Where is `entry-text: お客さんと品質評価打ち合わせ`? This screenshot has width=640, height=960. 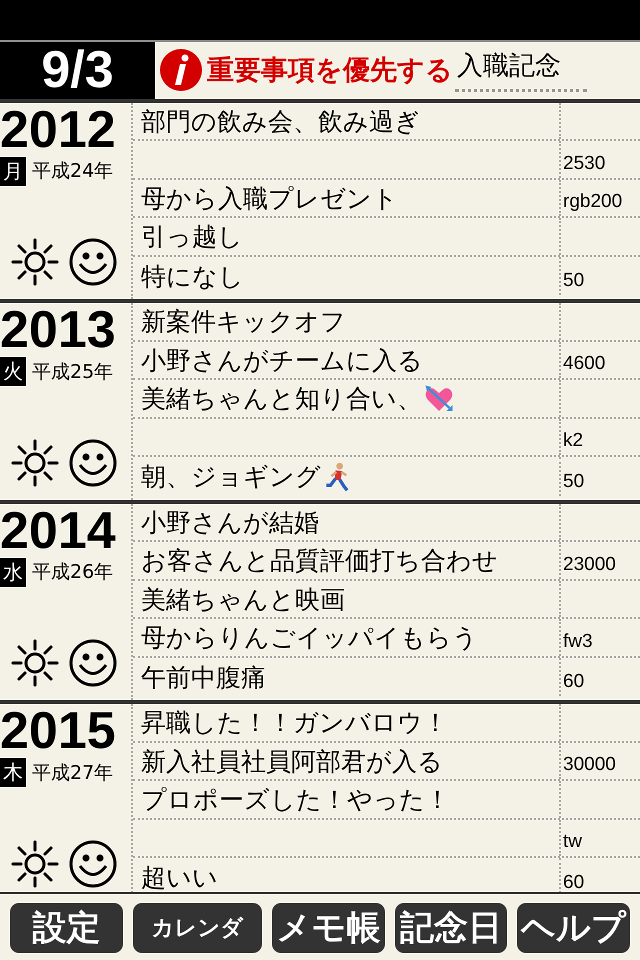 entry-text: お客さんと品質評価打ち合わせ is located at coordinates (319, 561).